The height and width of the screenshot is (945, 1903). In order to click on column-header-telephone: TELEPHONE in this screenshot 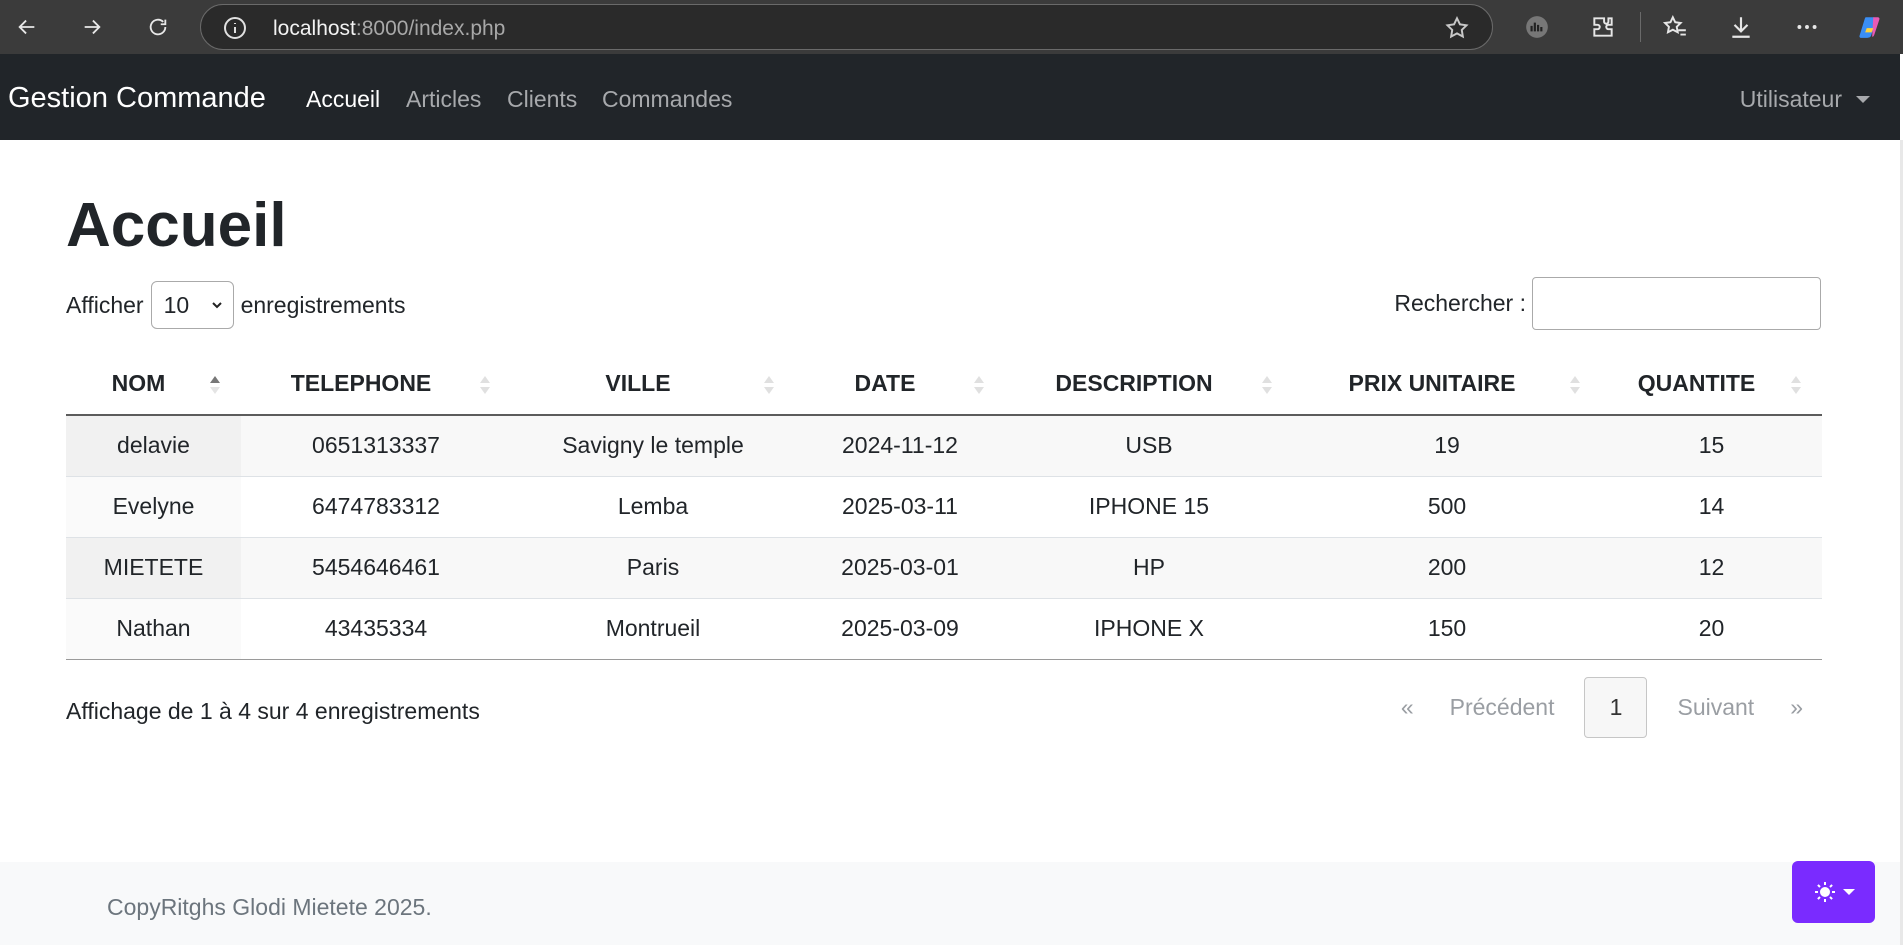, I will do `click(376, 384)`.